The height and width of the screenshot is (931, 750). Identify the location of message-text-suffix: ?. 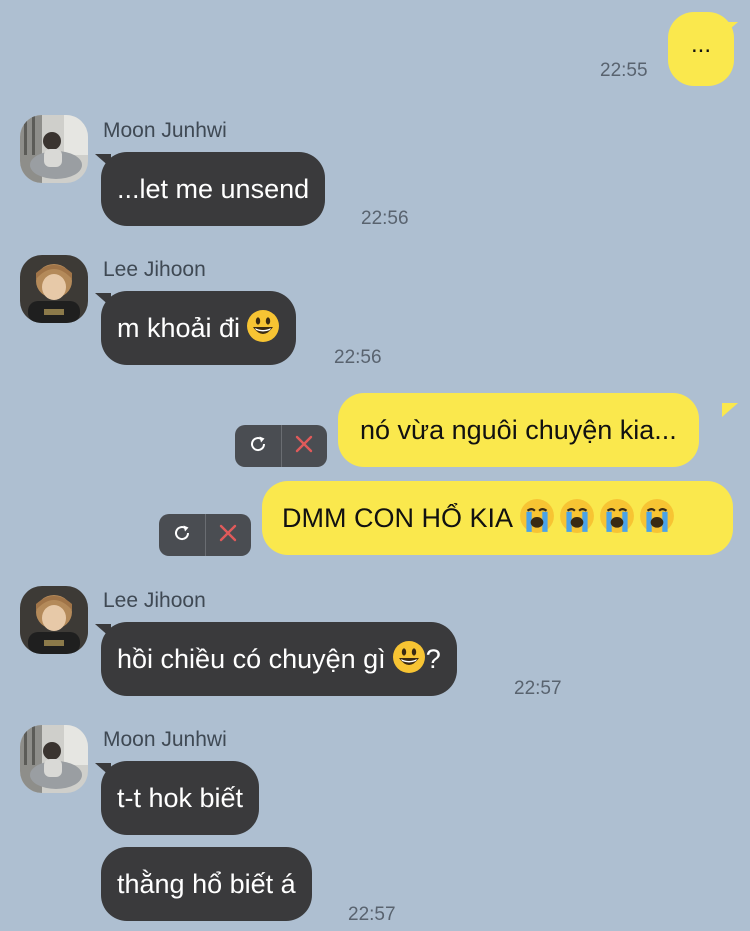
(433, 658).